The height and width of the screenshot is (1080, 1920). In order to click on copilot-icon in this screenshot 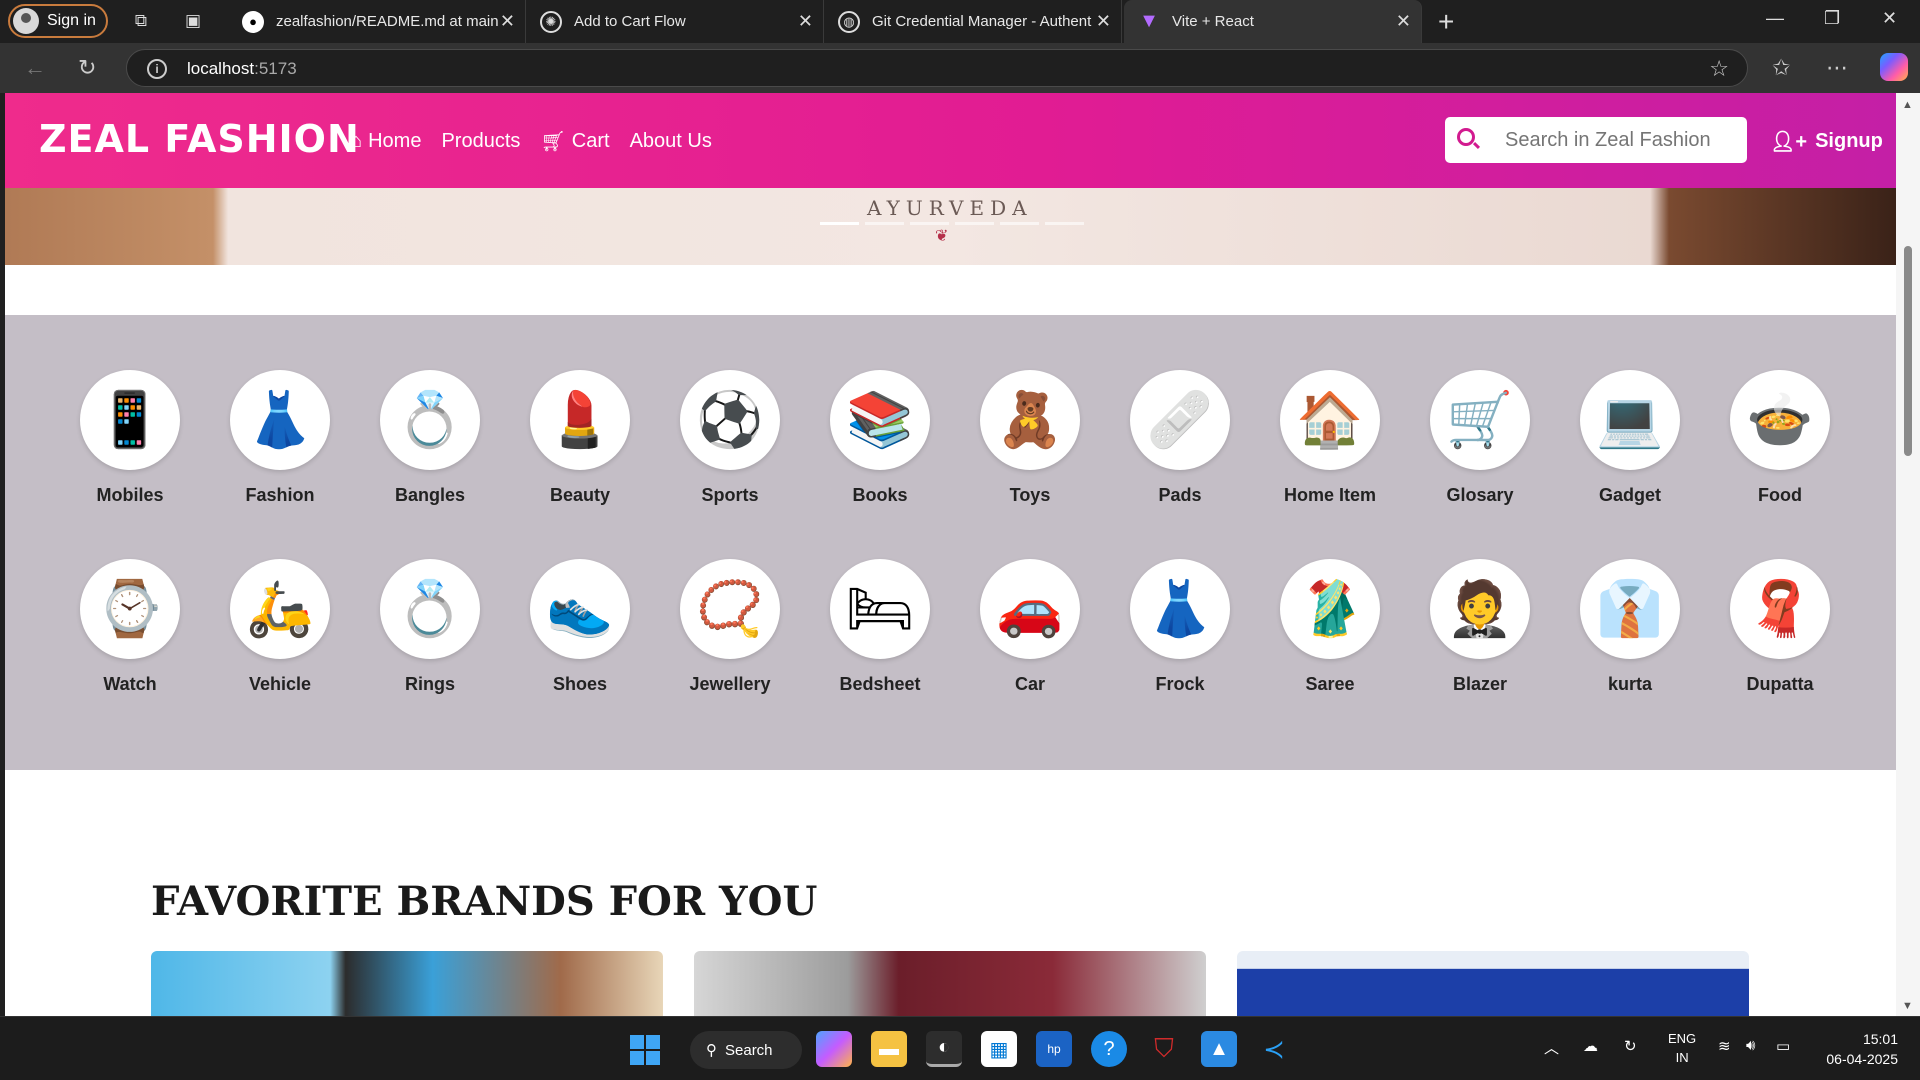, I will do `click(1894, 67)`.